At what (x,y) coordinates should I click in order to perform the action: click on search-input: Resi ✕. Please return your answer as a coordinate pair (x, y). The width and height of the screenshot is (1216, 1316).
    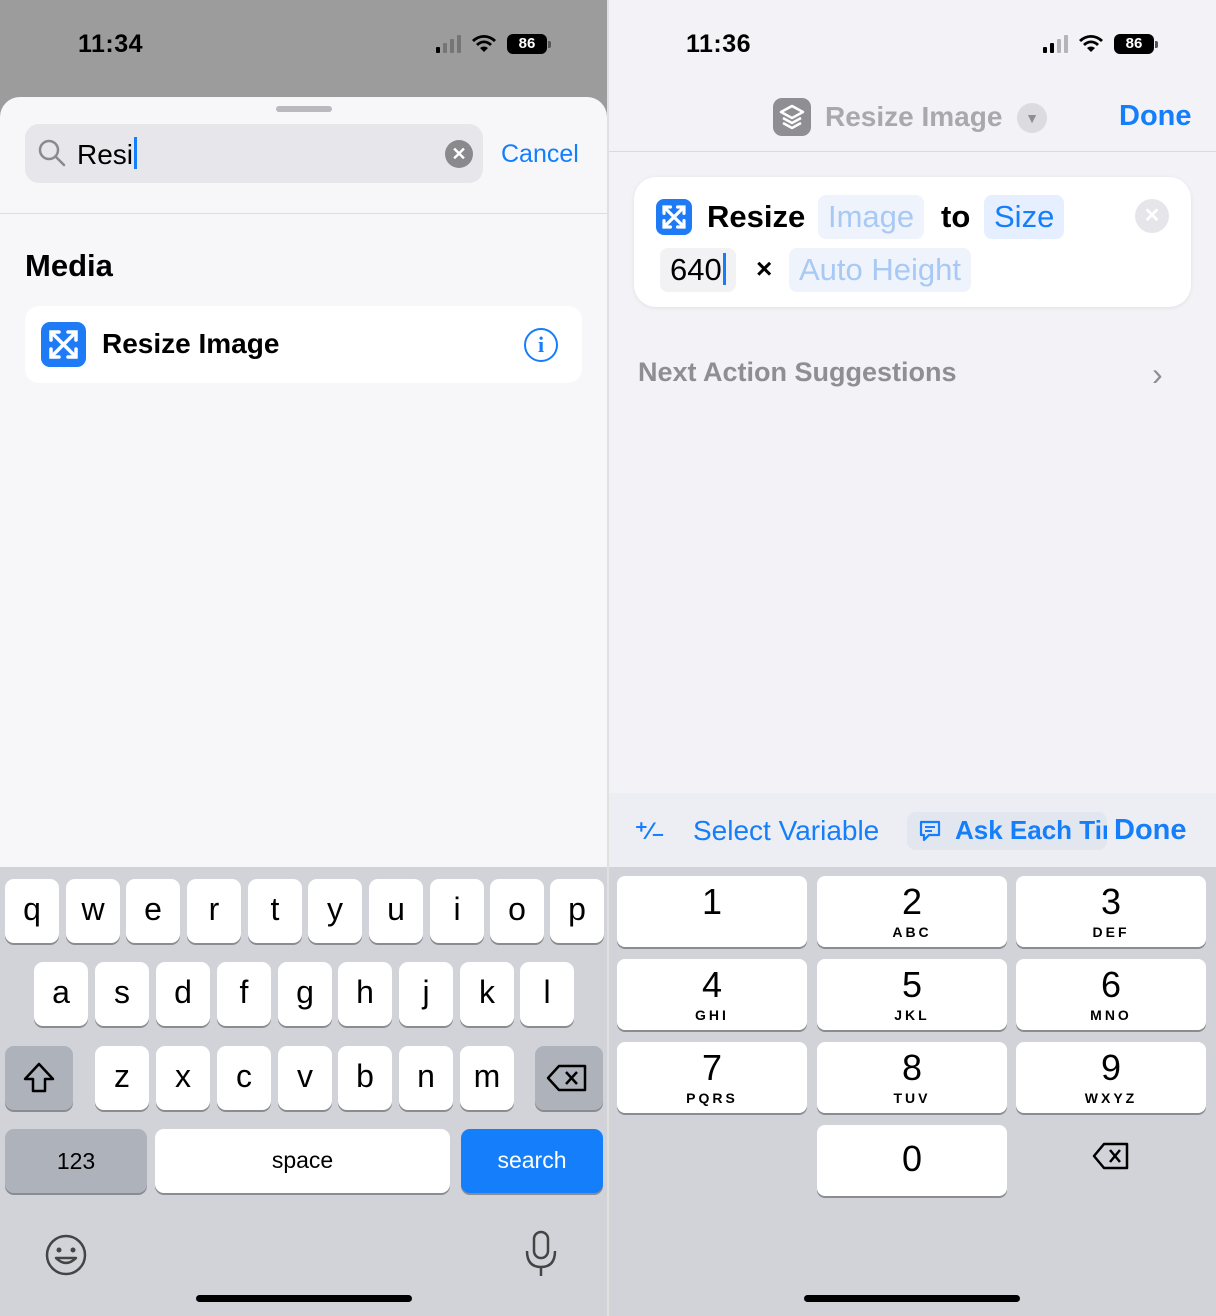
    Looking at the image, I should click on (254, 153).